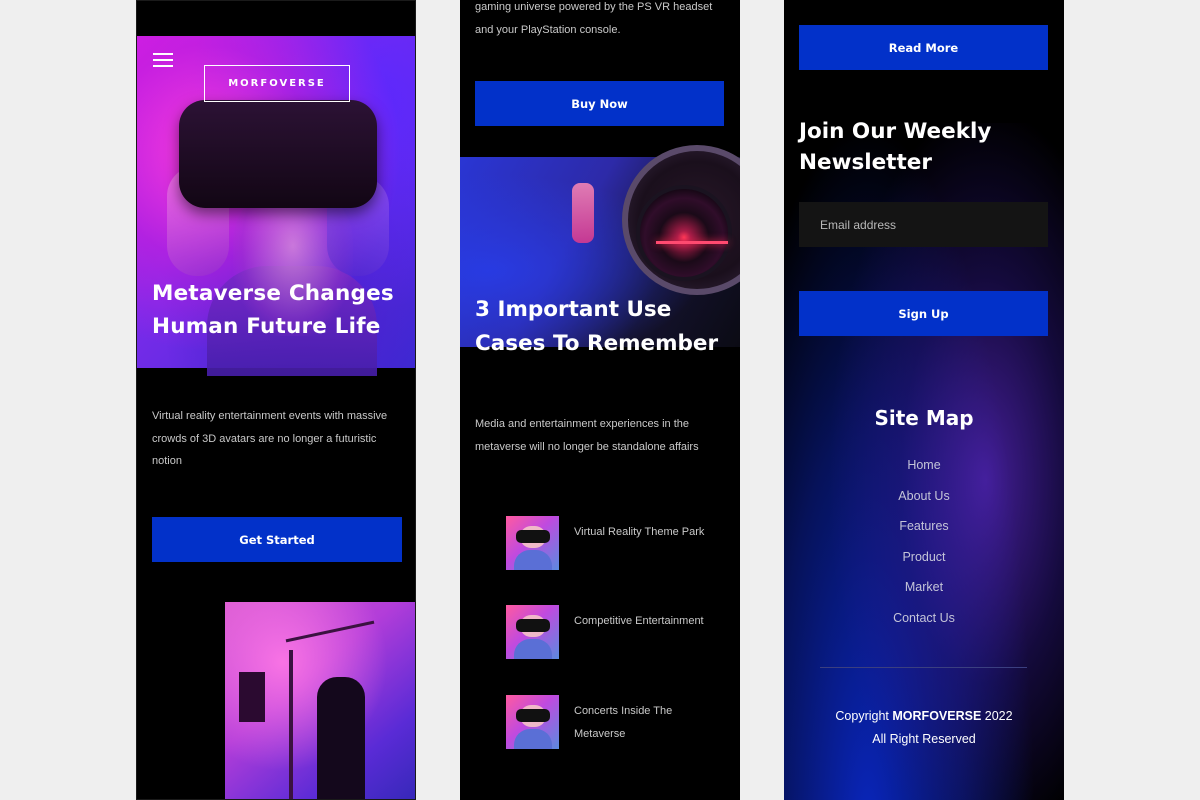 The height and width of the screenshot is (800, 1200). I want to click on use-case-item: Concerts Inside The Metaverse, so click(611, 722).